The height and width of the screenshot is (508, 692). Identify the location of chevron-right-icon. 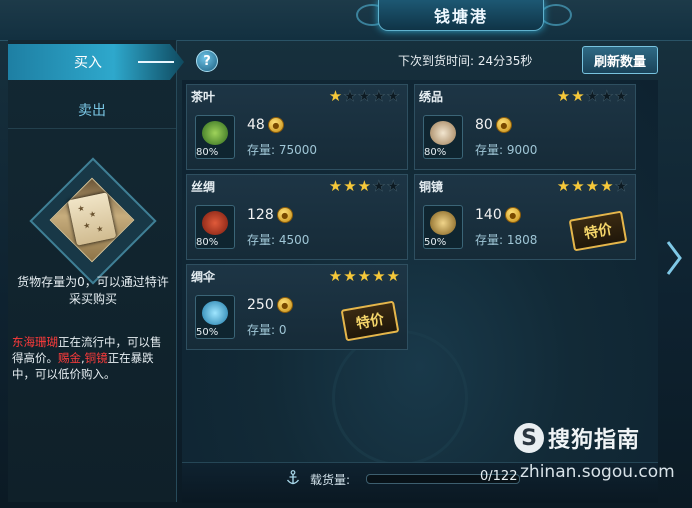
(674, 258).